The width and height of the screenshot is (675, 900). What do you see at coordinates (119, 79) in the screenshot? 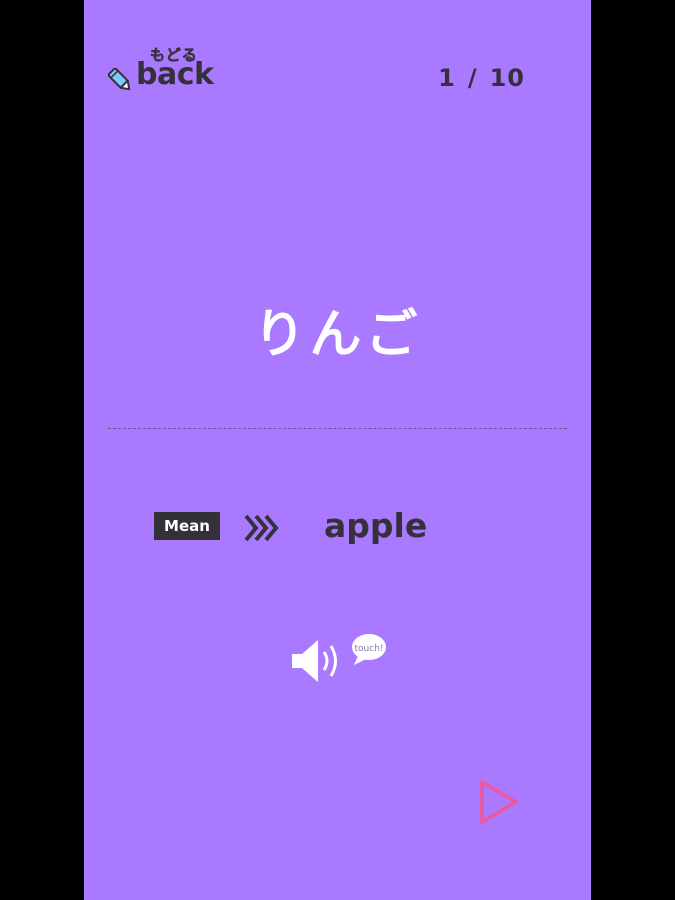
I see `pencil-icon` at bounding box center [119, 79].